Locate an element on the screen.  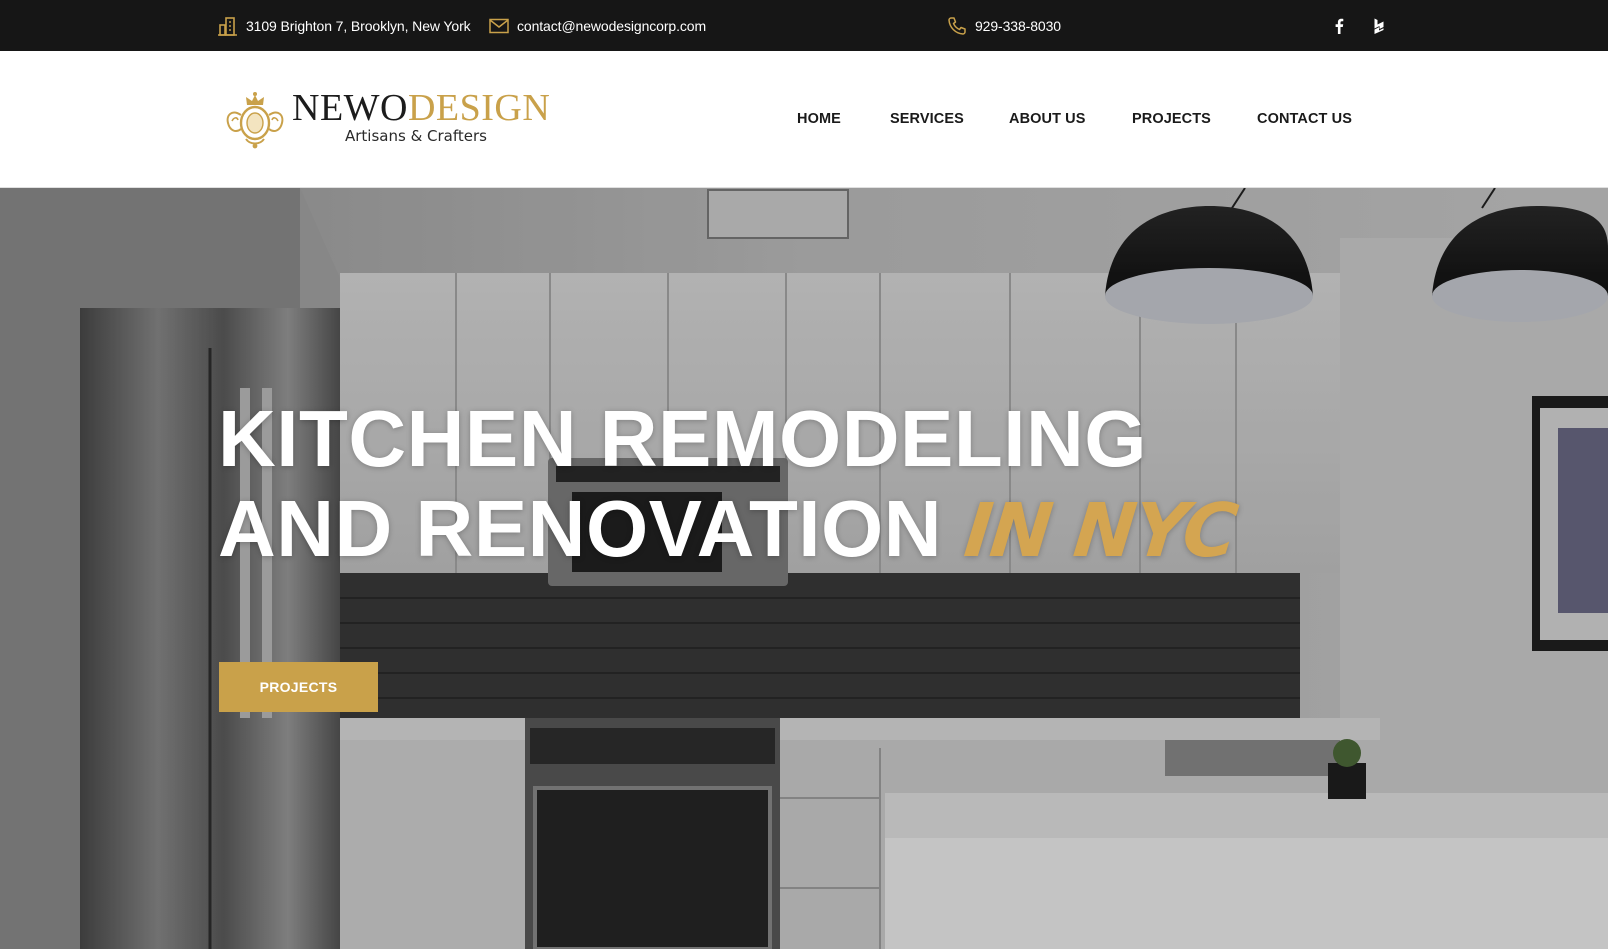
hero-title-line-2: AND RENOVATION is located at coordinates (580, 528).